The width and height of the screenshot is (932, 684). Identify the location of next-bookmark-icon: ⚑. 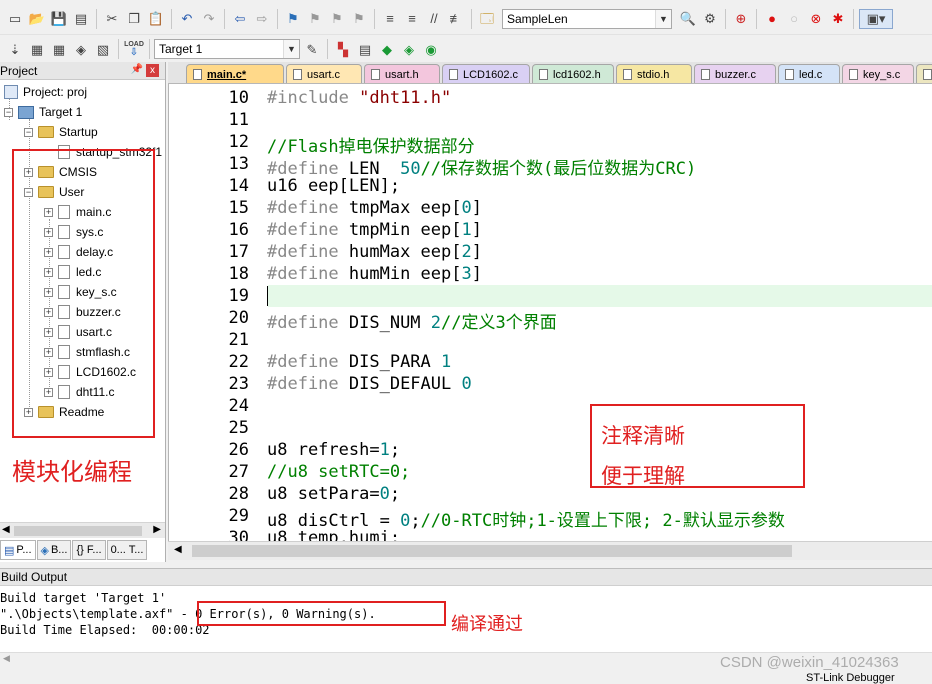
(337, 19).